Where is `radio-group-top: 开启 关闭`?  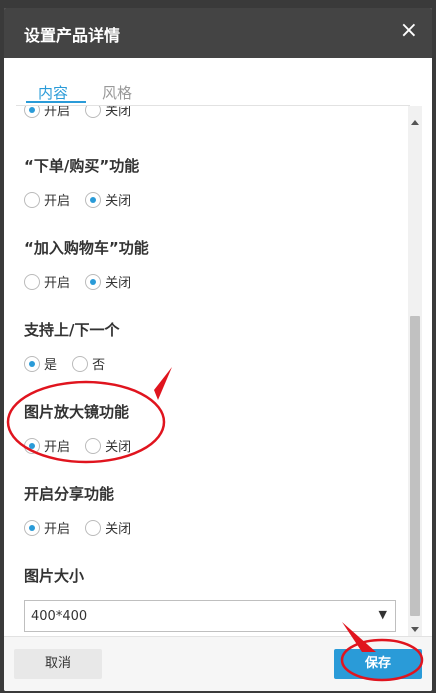 radio-group-top: 开启 关闭 is located at coordinates (82, 114).